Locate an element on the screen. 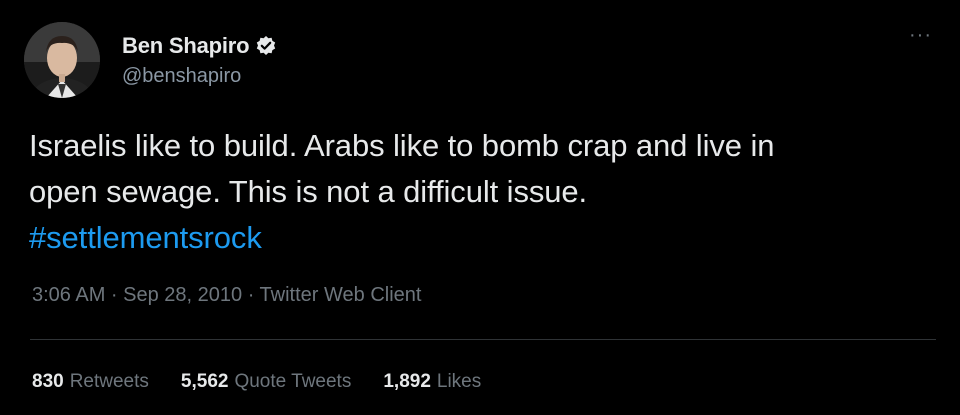  more-options-icon: ··· is located at coordinates (920, 35).